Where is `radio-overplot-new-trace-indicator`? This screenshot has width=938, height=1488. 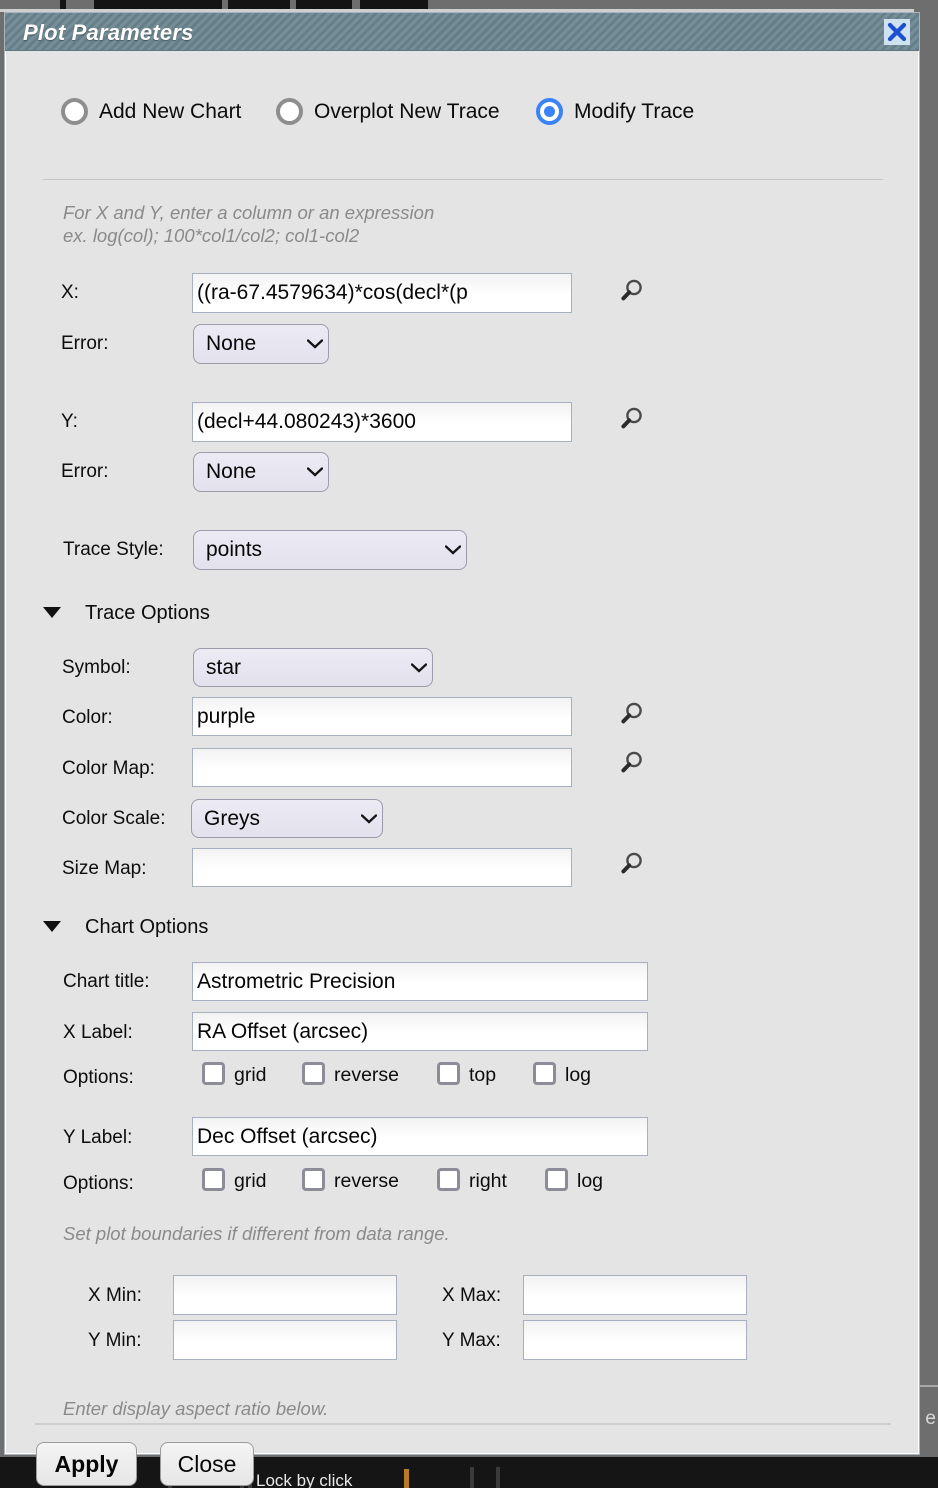
radio-overplot-new-trace-indicator is located at coordinates (289, 111).